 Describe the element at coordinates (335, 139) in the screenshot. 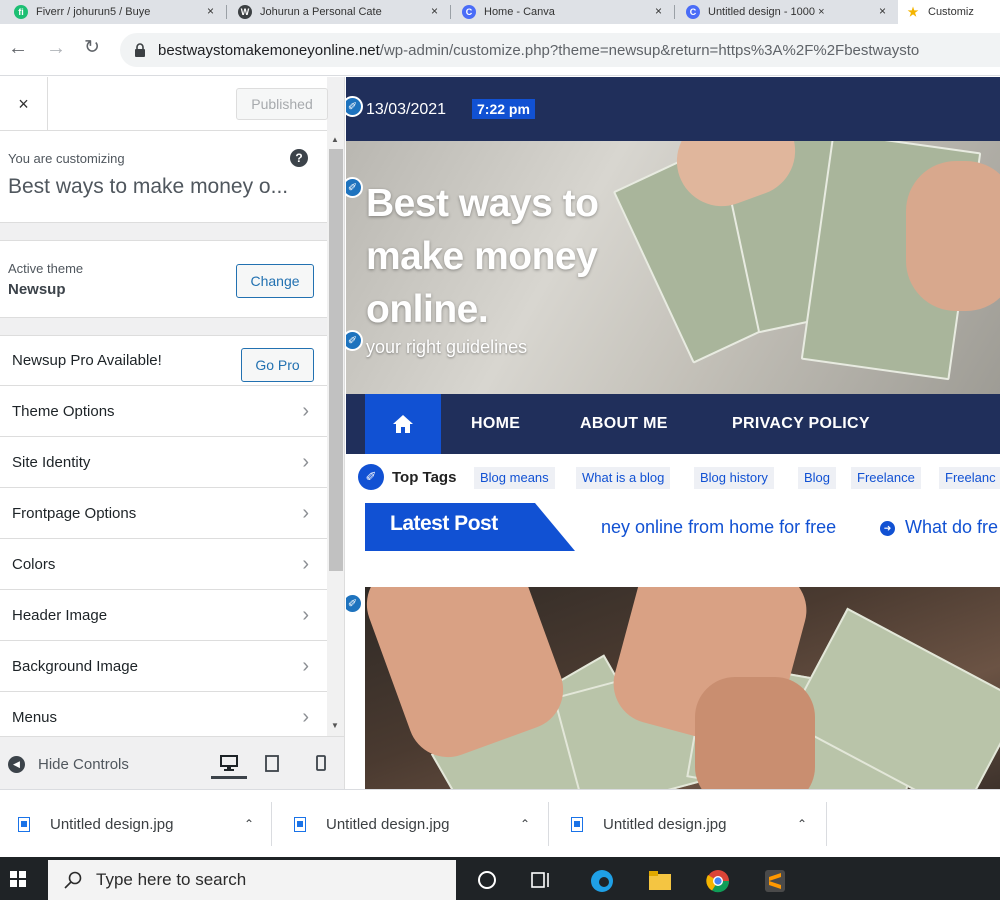

I see `scroll-up-icon: ▲` at that location.